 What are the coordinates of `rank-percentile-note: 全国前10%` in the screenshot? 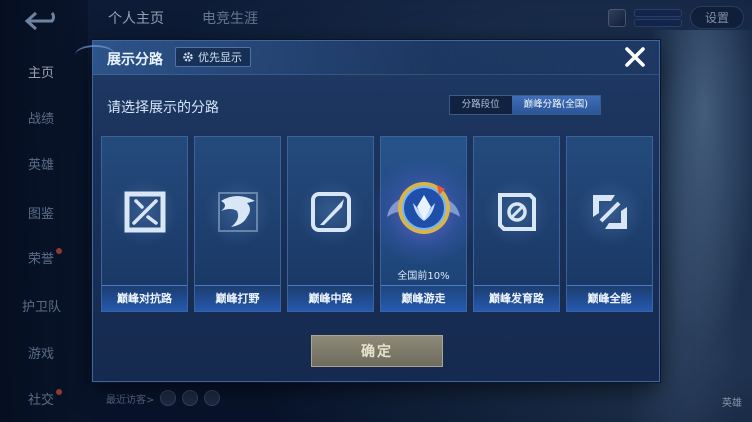 It's located at (423, 276).